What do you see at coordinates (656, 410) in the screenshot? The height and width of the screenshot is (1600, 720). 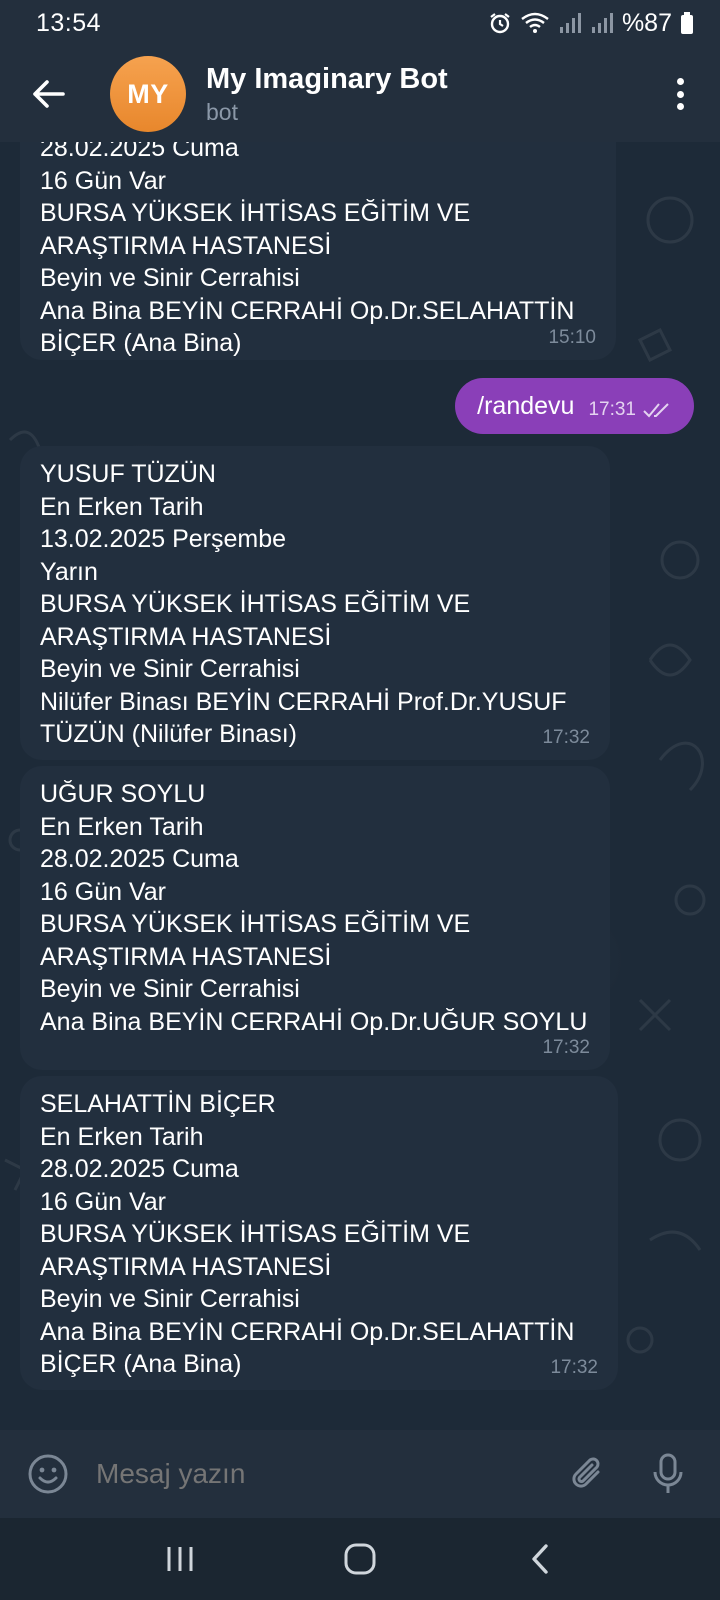 I see `double-check-icon` at bounding box center [656, 410].